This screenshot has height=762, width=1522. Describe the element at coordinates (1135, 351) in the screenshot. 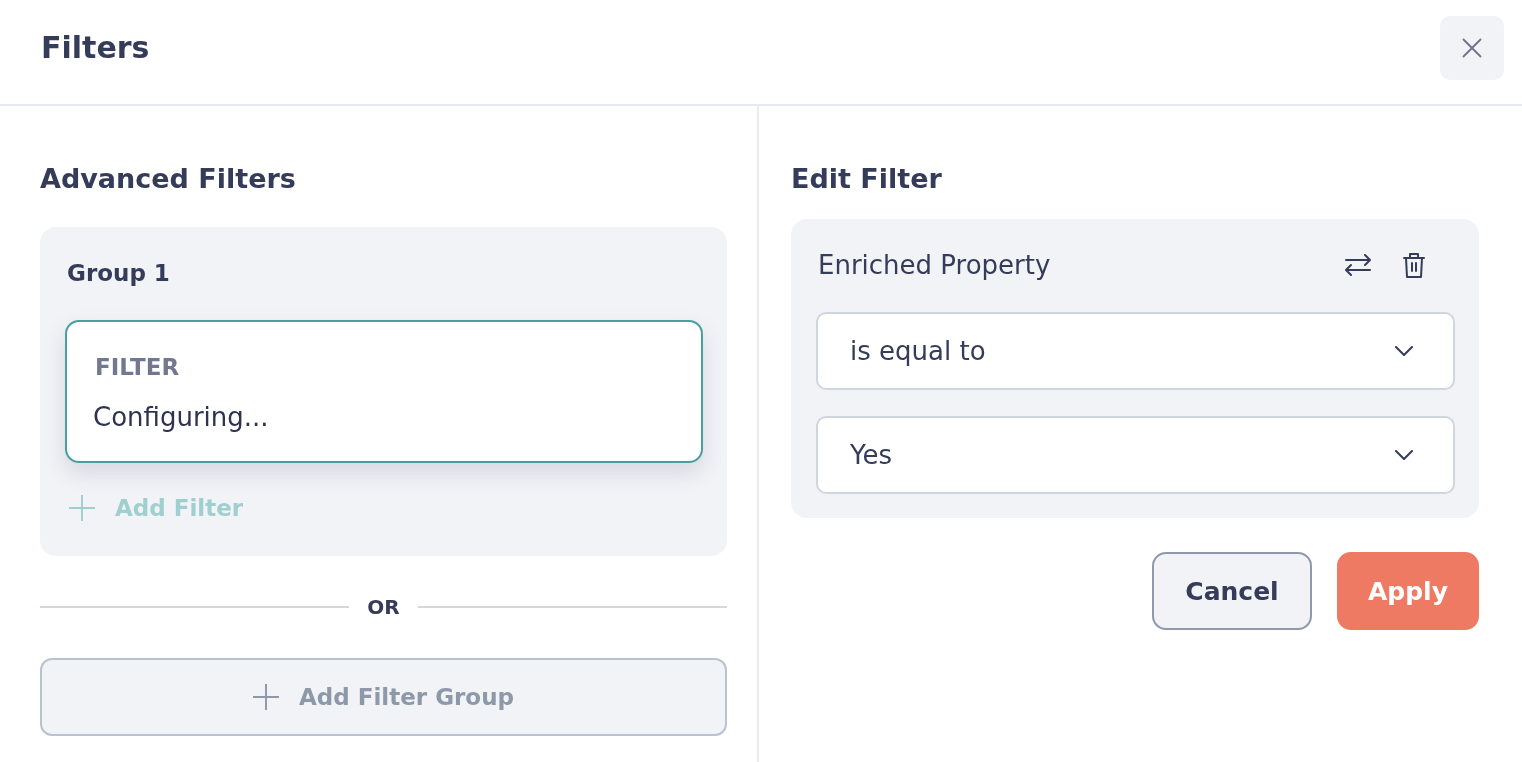

I see `dropdown-select: is equal to` at that location.